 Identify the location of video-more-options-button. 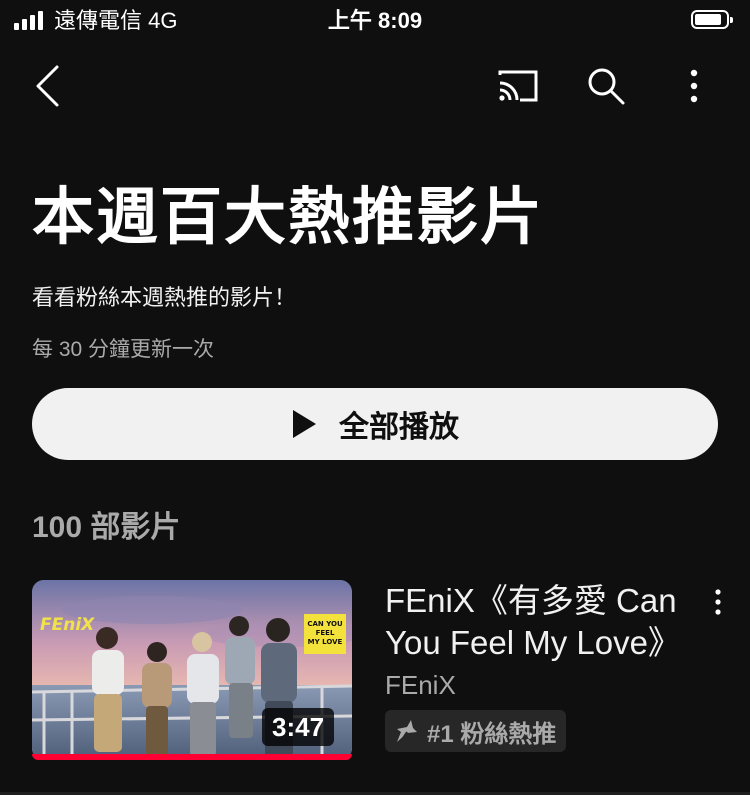
(718, 602).